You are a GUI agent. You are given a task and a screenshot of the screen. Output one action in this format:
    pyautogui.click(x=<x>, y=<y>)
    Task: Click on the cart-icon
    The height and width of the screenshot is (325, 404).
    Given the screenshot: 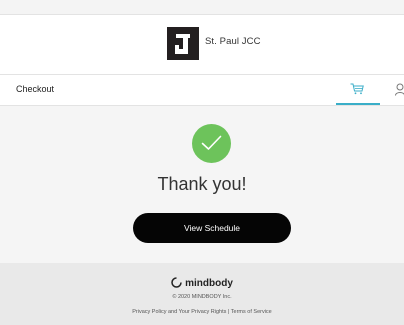 What is the action you would take?
    pyautogui.click(x=357, y=89)
    